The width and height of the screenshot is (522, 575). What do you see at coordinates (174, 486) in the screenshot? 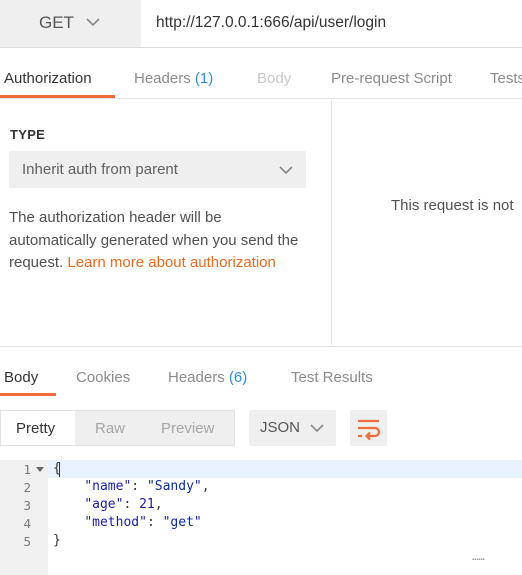
I see `json-value: "Sandy"` at bounding box center [174, 486].